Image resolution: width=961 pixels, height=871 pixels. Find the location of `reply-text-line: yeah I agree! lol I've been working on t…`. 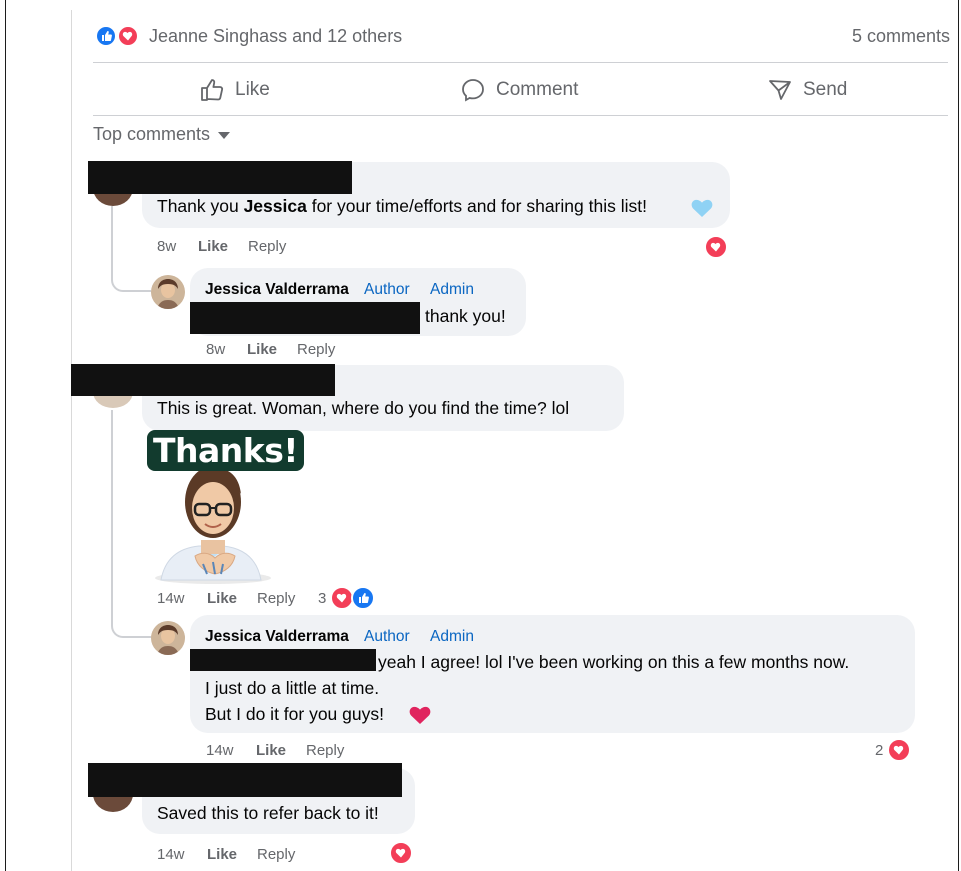

reply-text-line: yeah I agree! lol I've been working on t… is located at coordinates (614, 662).